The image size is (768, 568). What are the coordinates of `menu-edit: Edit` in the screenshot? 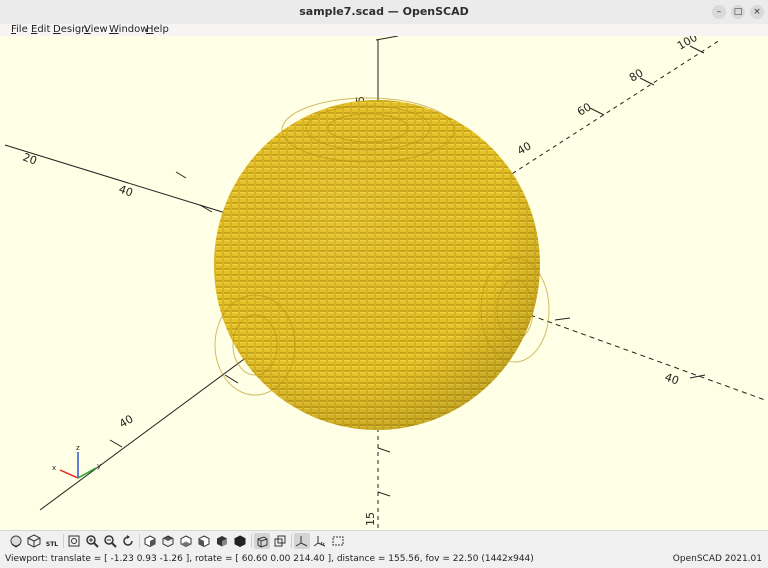 It's located at (40, 30).